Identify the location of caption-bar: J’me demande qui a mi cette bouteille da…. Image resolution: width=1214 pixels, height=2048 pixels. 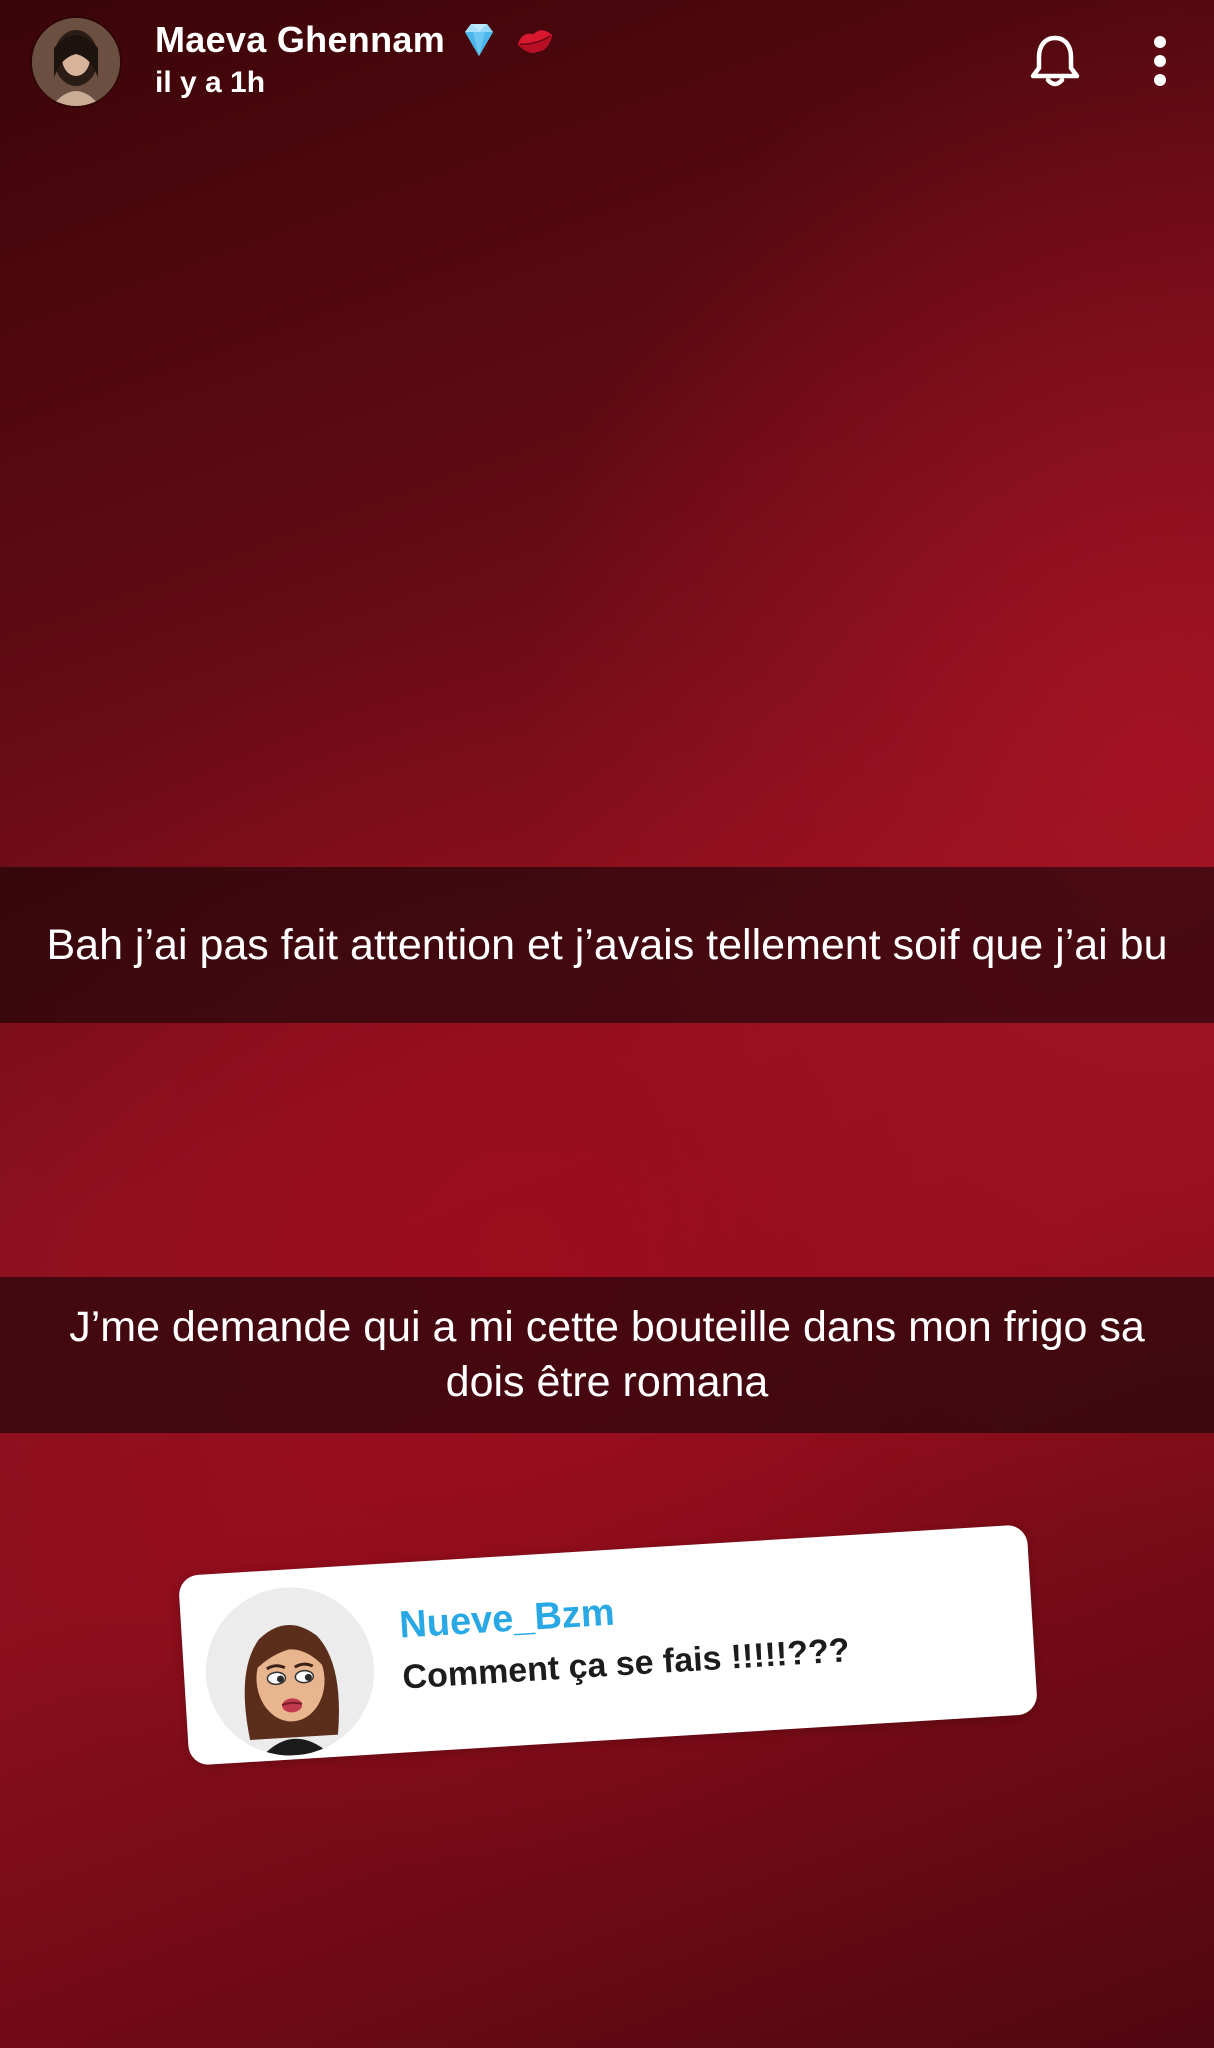
(607, 1355).